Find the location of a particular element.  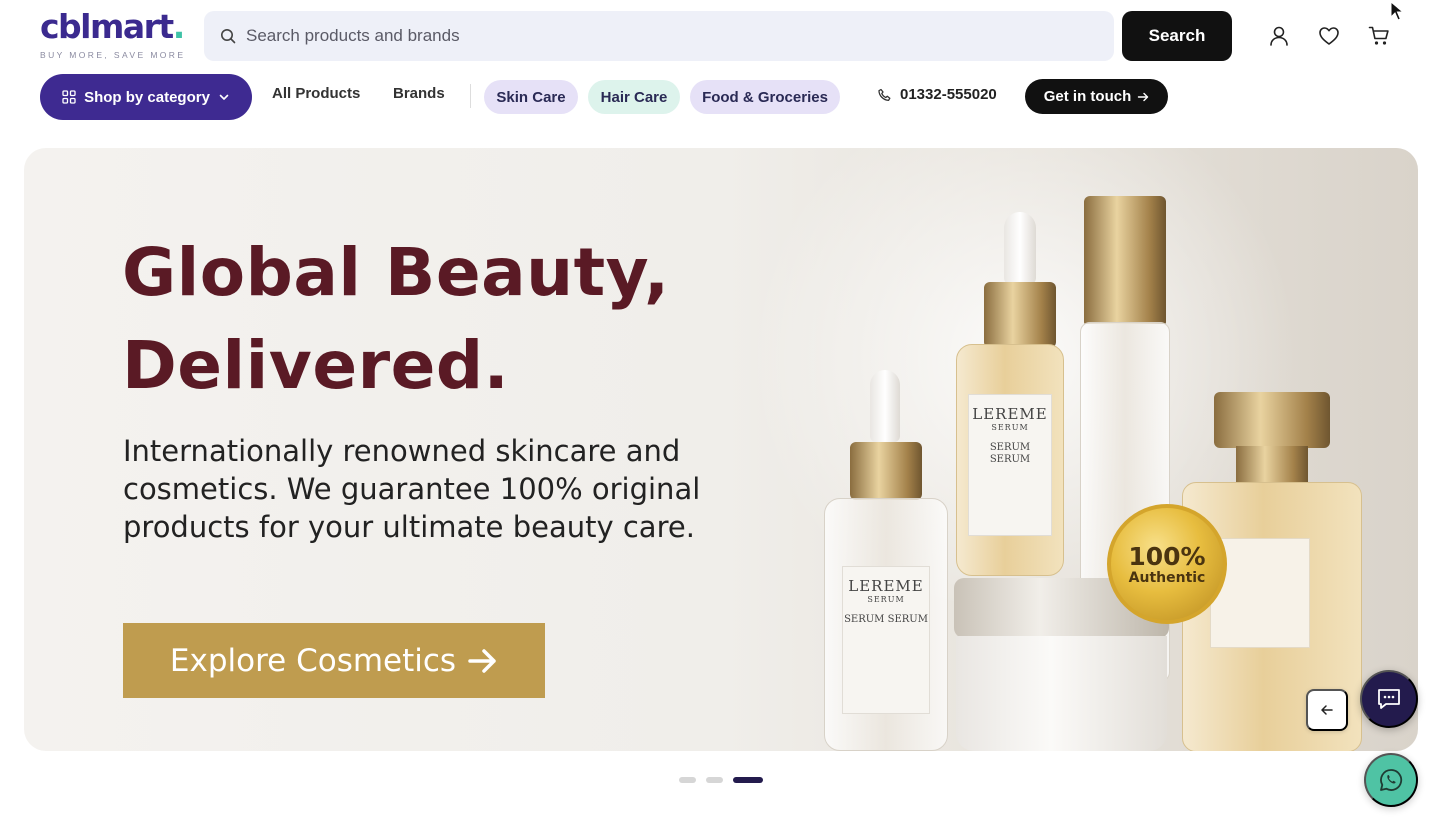

search-icon is located at coordinates (228, 36).